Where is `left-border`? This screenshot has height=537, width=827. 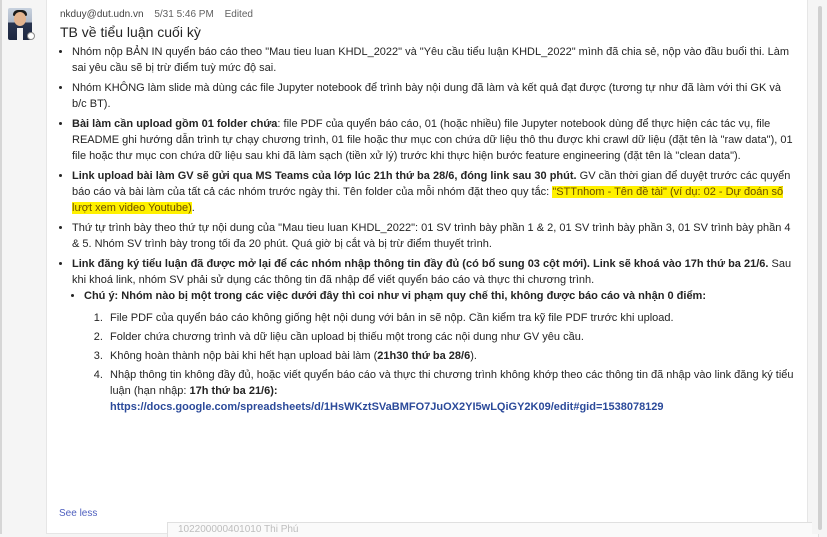
left-border is located at coordinates (1, 267).